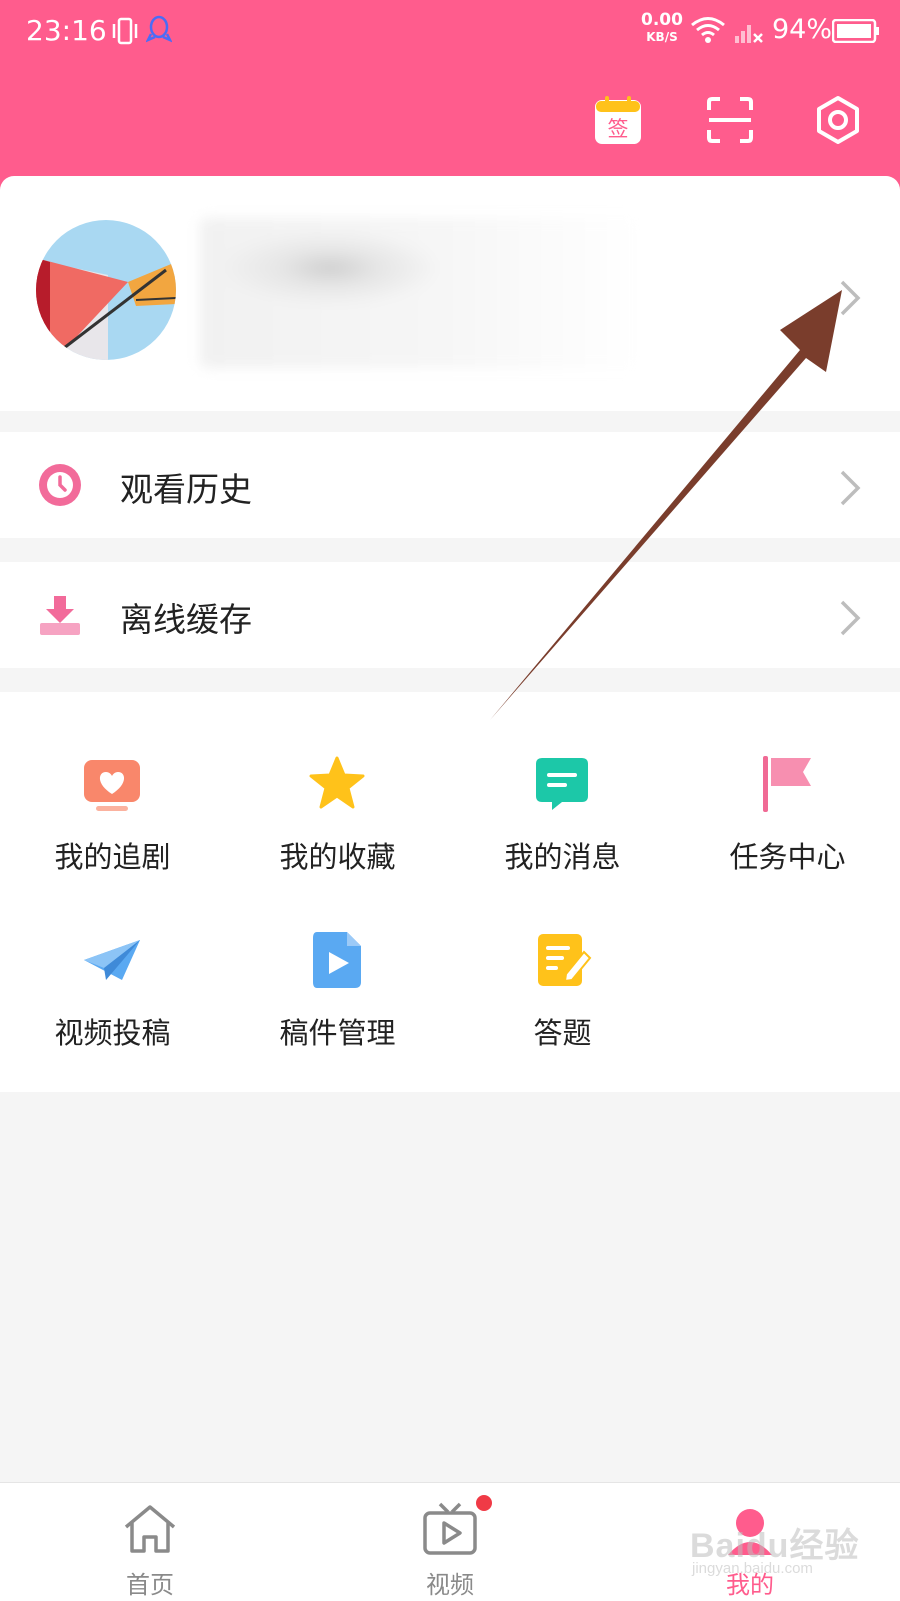 The image size is (900, 1601). I want to click on grid-item-manuscript-manage: 稿件管理, so click(337, 959).